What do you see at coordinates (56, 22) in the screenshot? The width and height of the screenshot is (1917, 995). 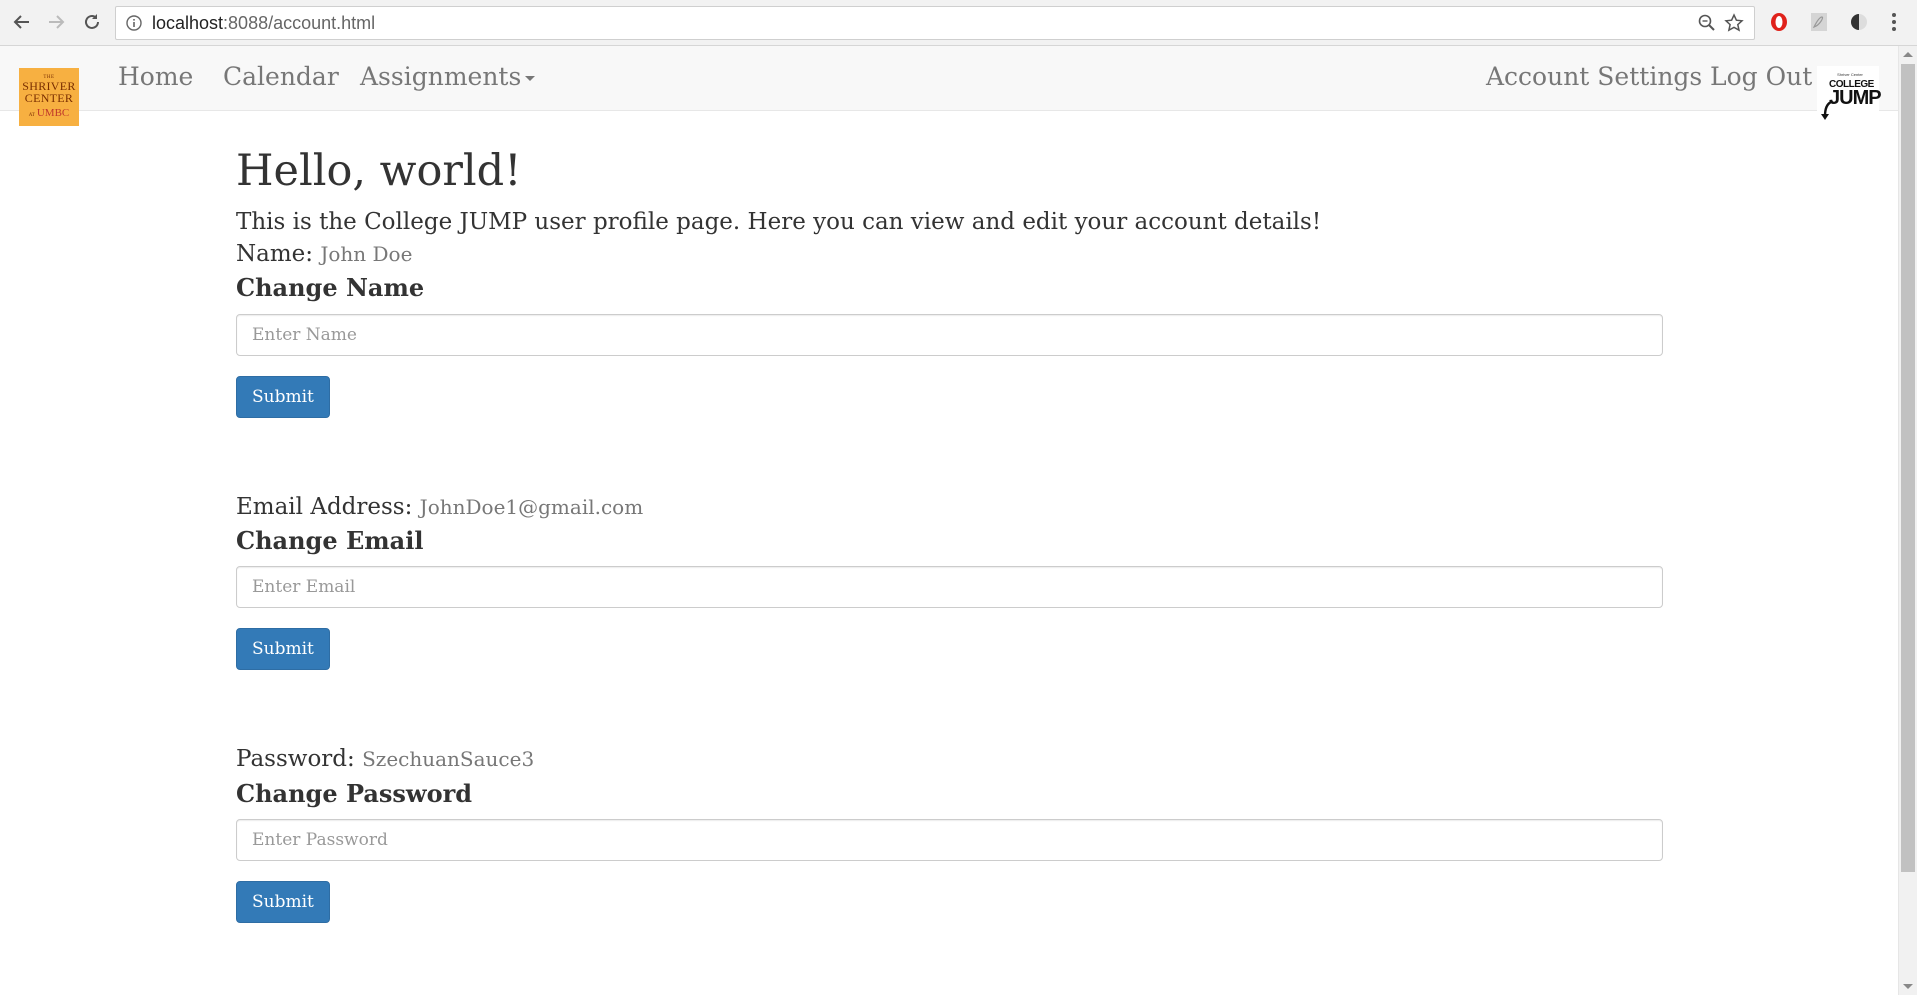 I see `forward-arrow-icon` at bounding box center [56, 22].